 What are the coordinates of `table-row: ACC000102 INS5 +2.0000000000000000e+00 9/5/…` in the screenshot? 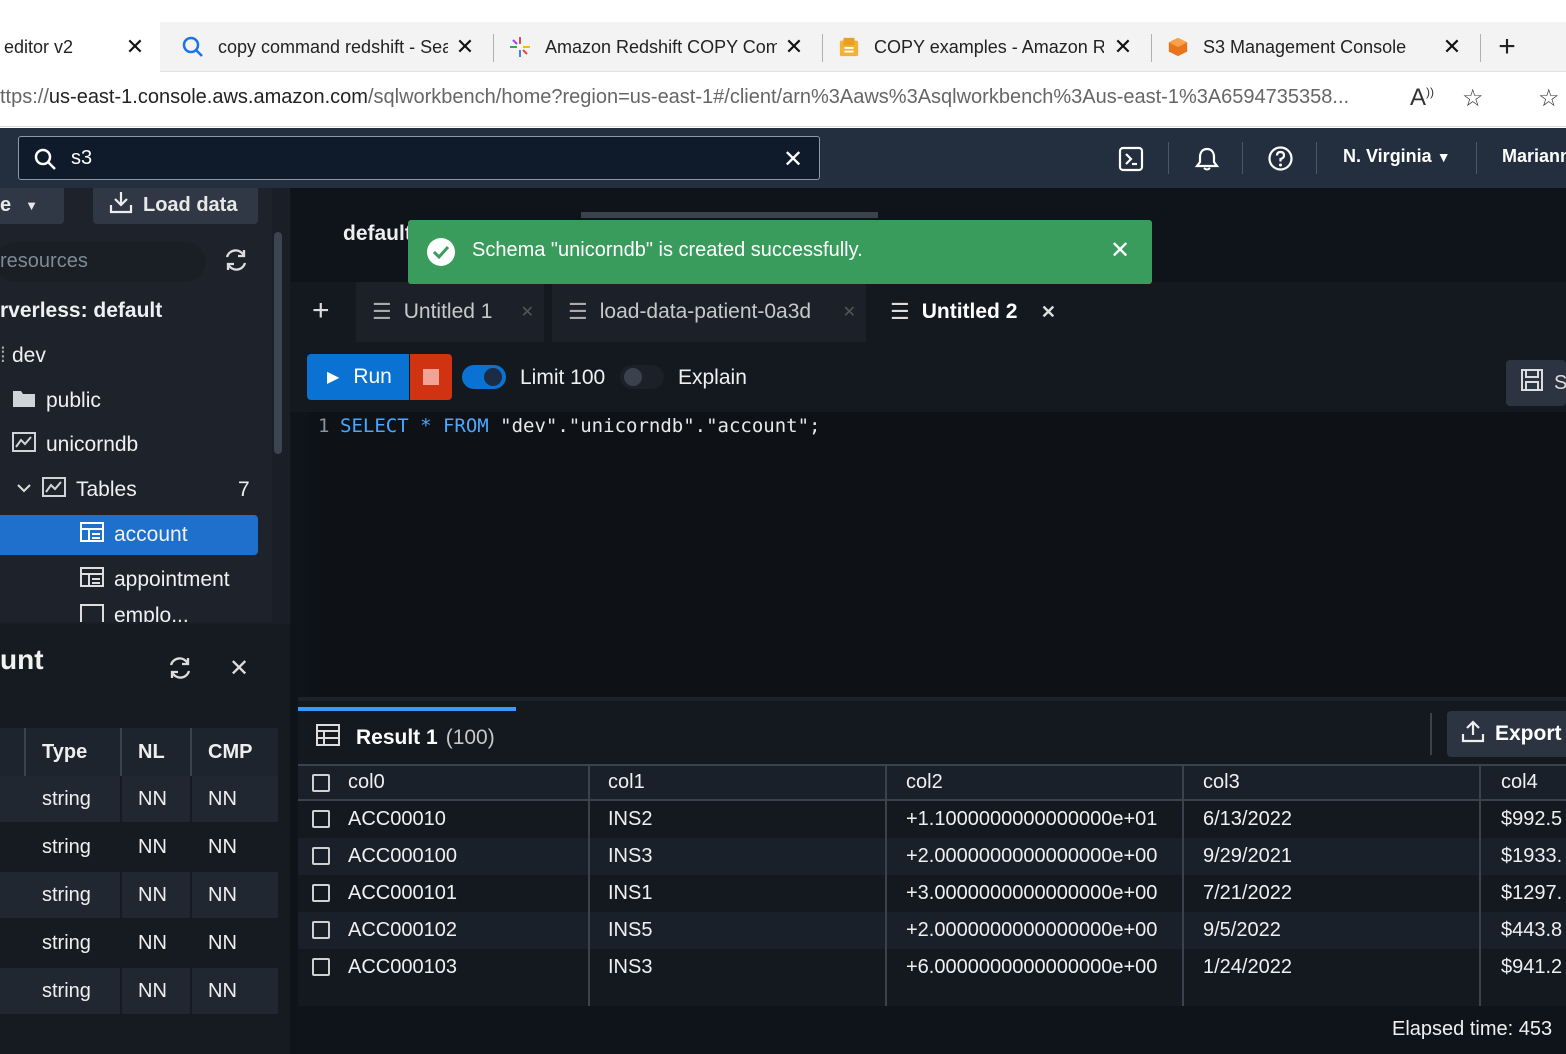 It's located at (932, 930).